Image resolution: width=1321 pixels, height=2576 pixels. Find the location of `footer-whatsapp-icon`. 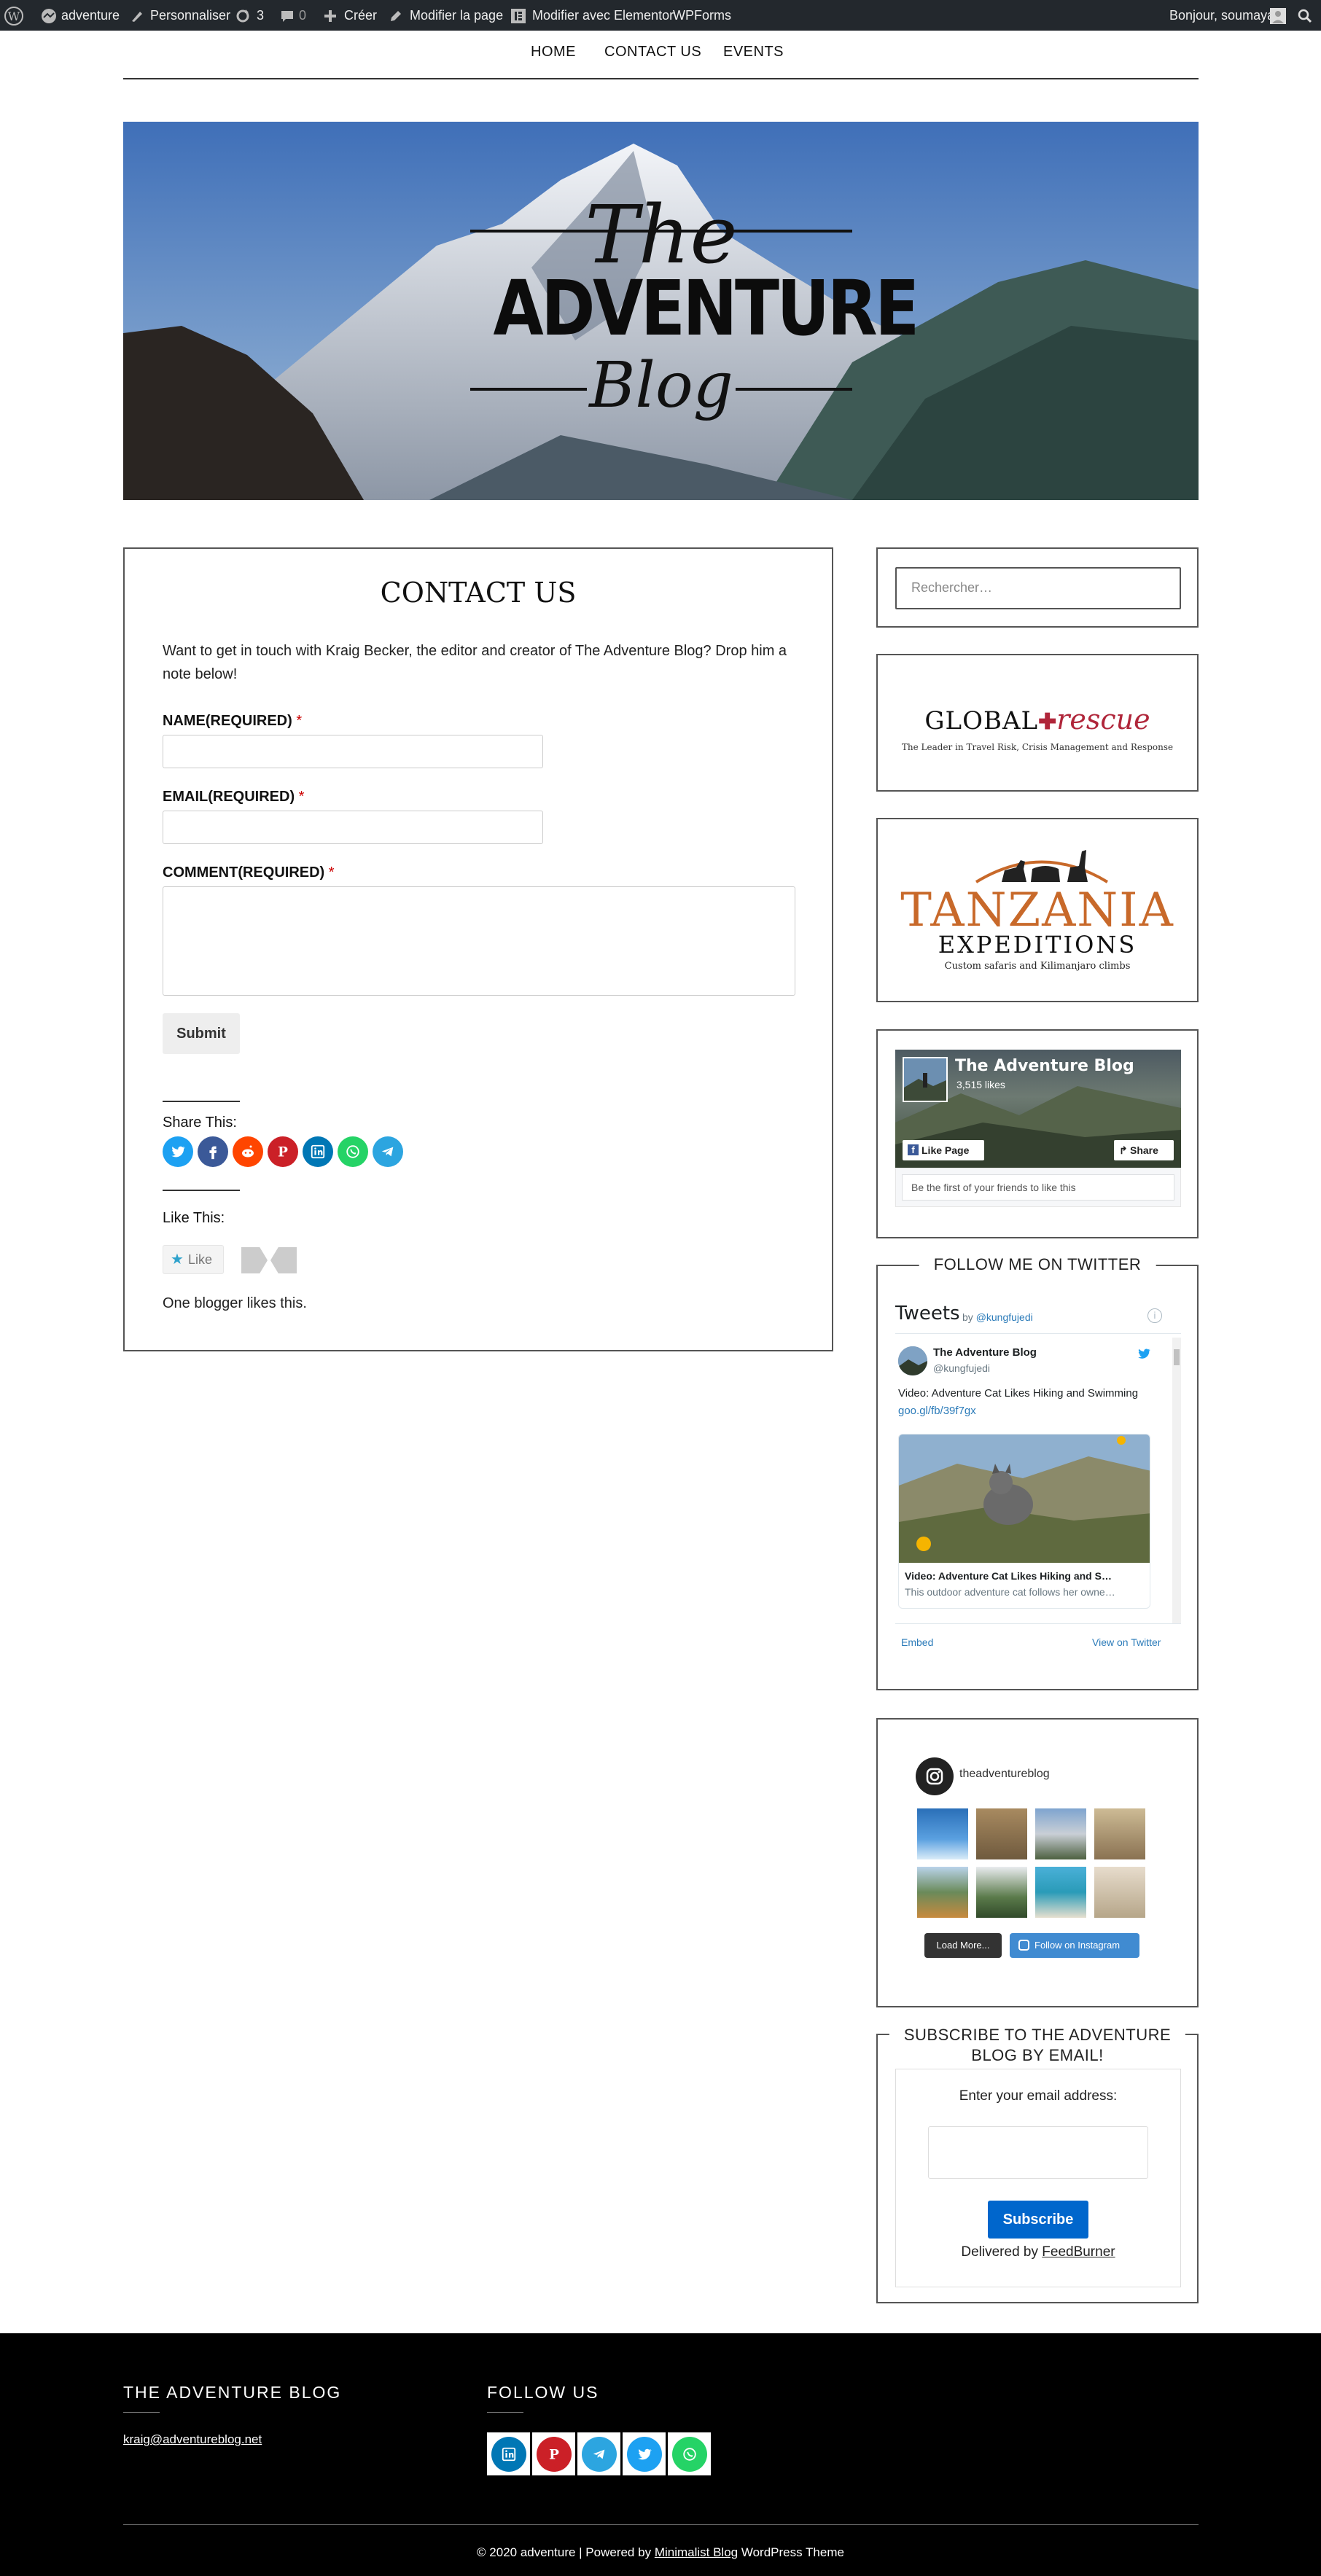

footer-whatsapp-icon is located at coordinates (689, 2453).